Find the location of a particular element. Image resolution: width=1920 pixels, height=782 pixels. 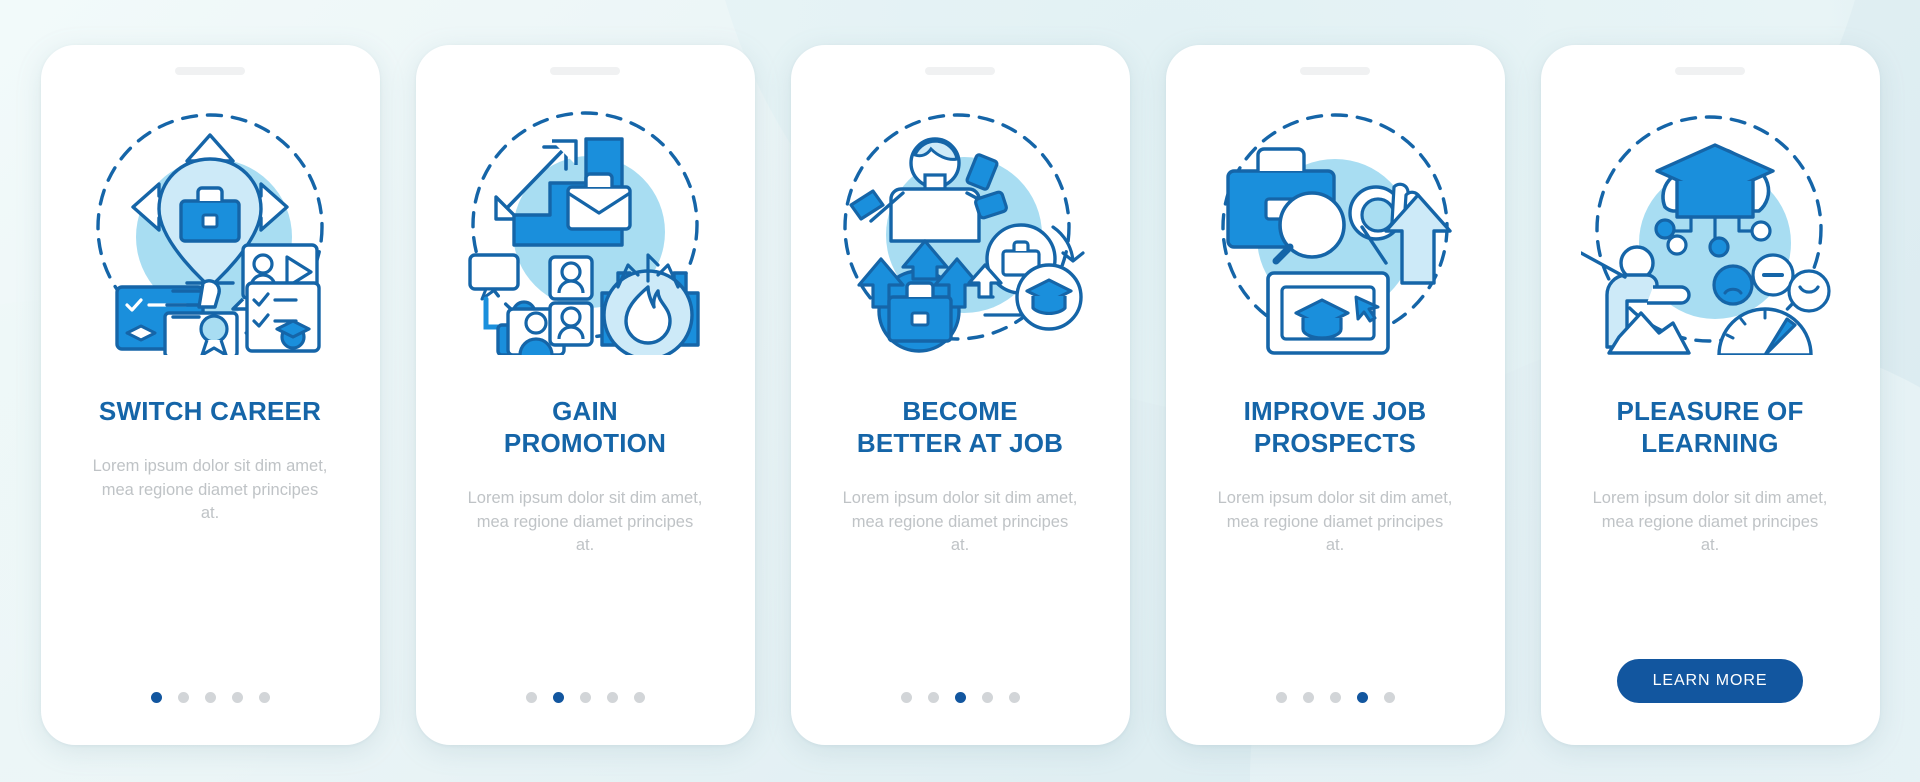

screen-title: GAIN PROMOTION is located at coordinates (585, 427).